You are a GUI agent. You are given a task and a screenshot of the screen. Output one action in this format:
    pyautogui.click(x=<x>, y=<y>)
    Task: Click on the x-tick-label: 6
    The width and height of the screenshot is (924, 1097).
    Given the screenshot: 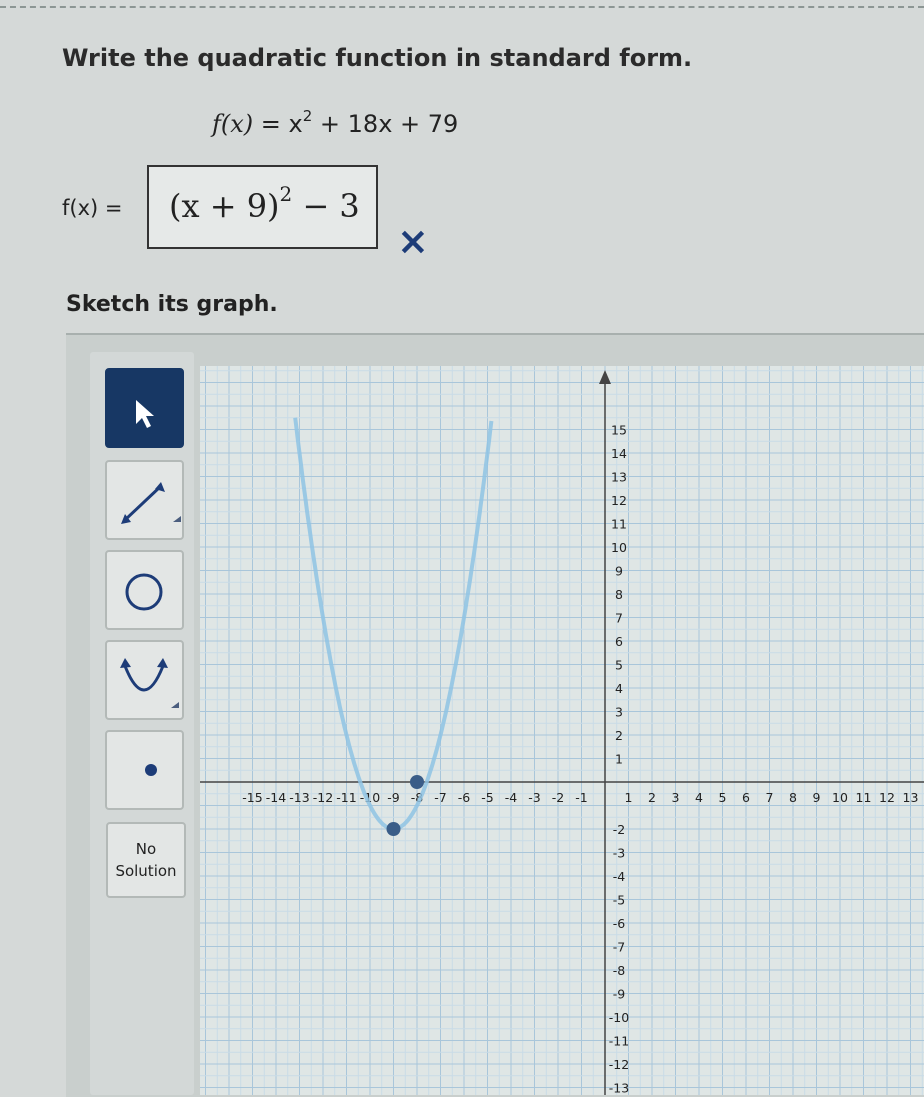 What is the action you would take?
    pyautogui.click(x=746, y=797)
    